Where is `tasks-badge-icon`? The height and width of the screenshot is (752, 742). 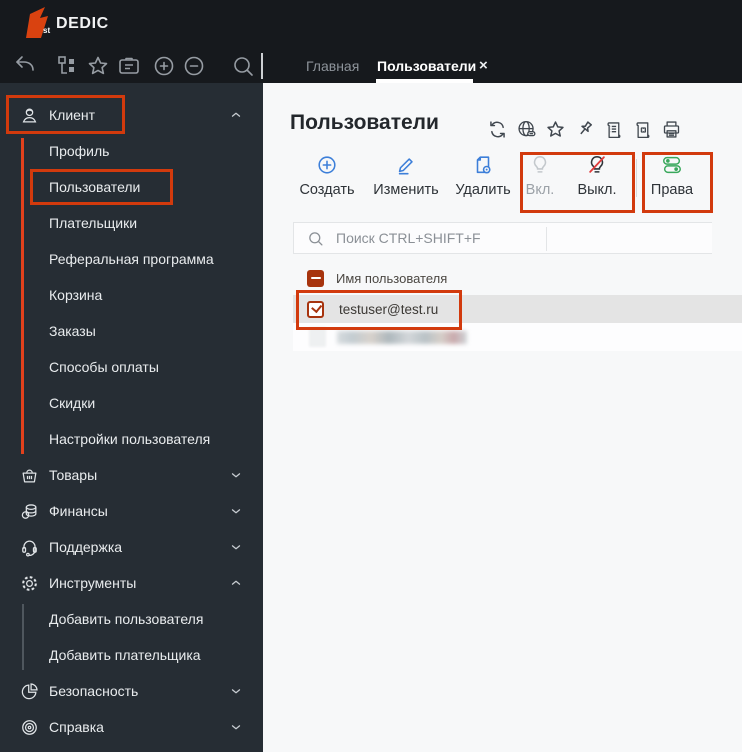 tasks-badge-icon is located at coordinates (129, 66).